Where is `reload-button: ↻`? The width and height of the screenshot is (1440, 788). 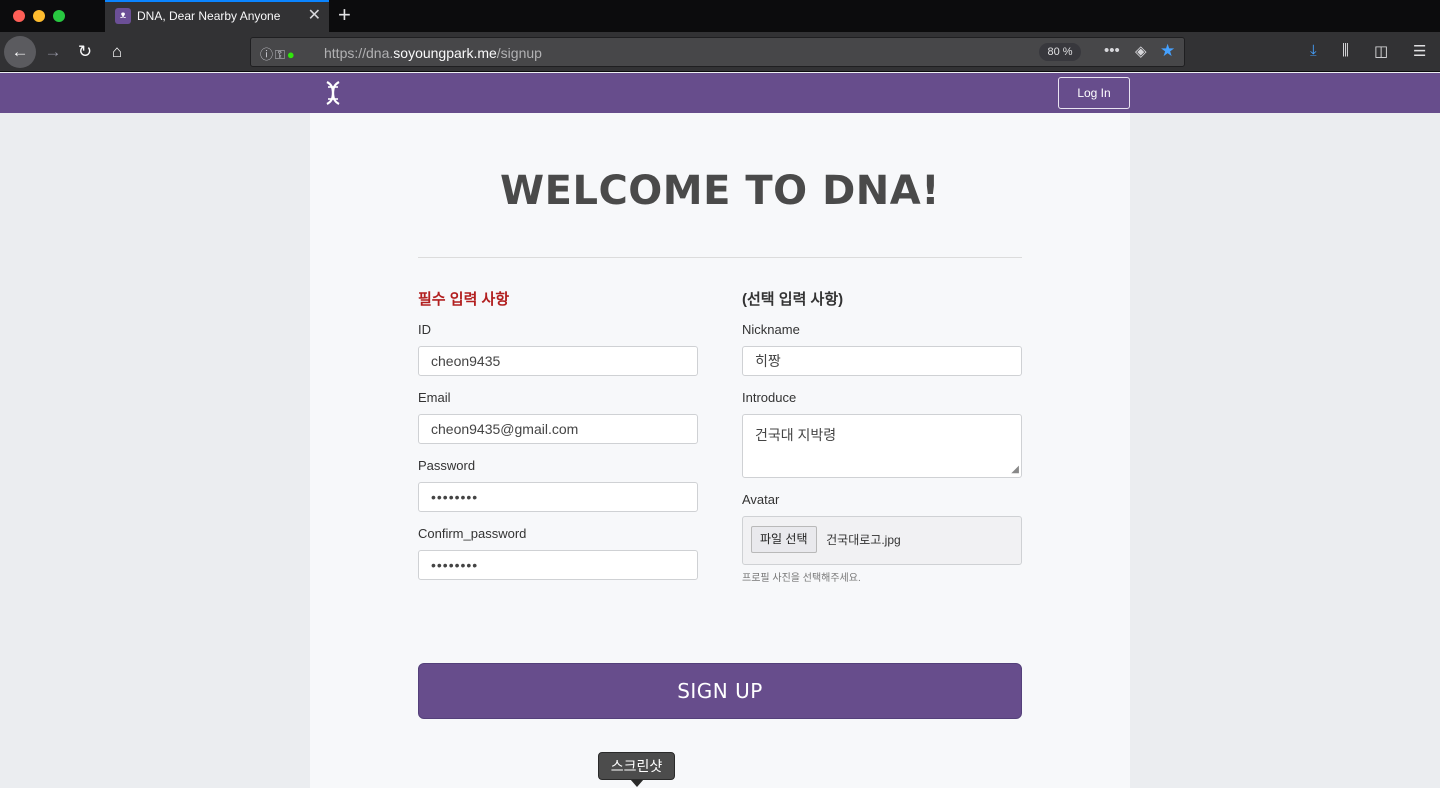
reload-button: ↻ is located at coordinates (85, 52).